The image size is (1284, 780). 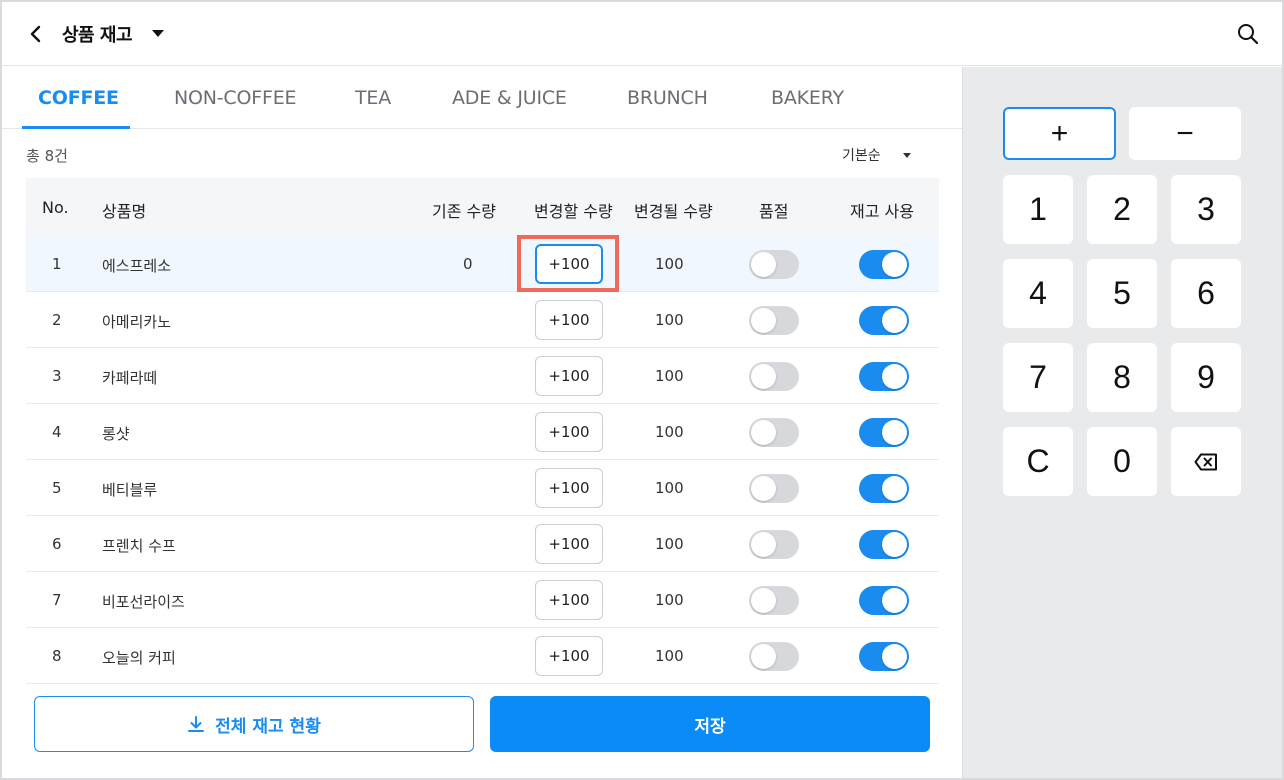 I want to click on table-row: 1 에스프레소 0 +100 100, so click(x=482, y=263).